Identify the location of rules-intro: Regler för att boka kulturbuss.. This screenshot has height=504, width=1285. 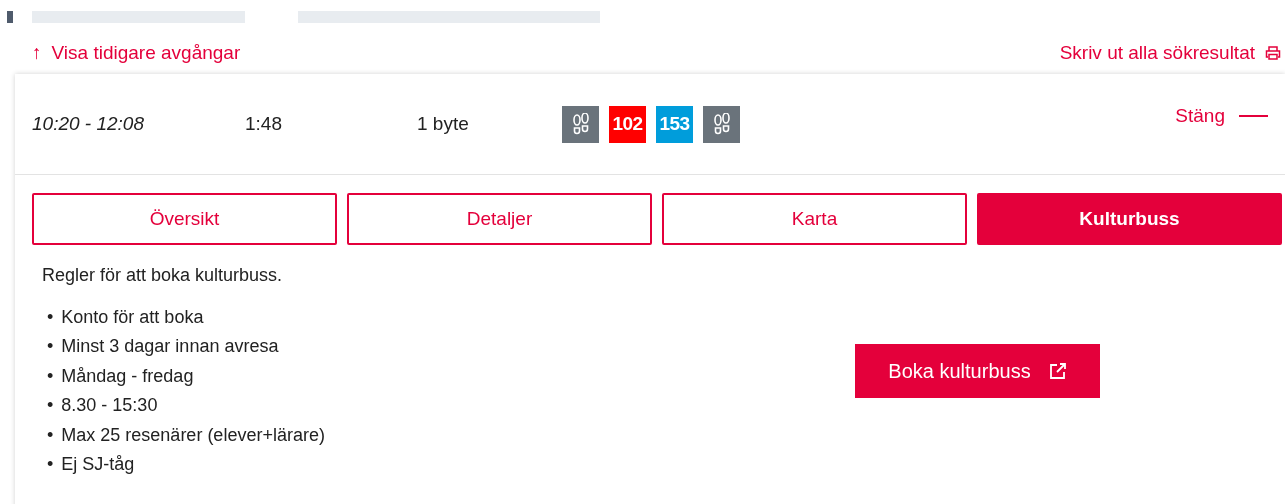
(163, 275).